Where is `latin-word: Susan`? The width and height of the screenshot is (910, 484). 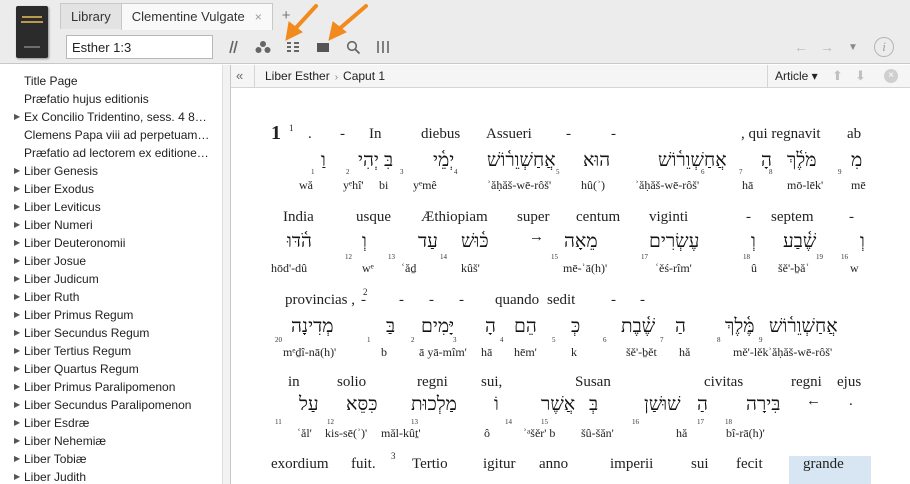
latin-word: Susan is located at coordinates (593, 382).